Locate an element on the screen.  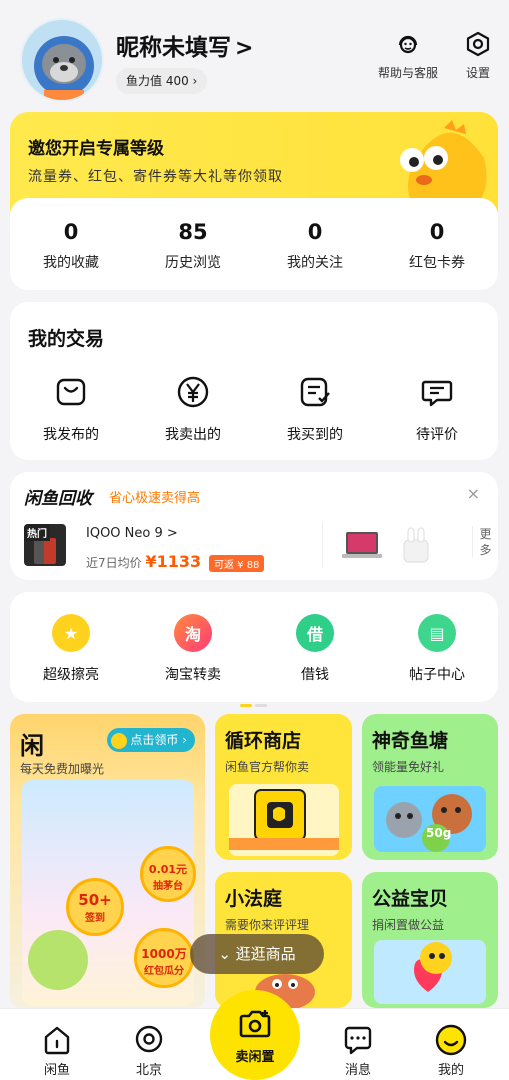
tab-home-label: 闲鱼 is located at coordinates (56, 1070).